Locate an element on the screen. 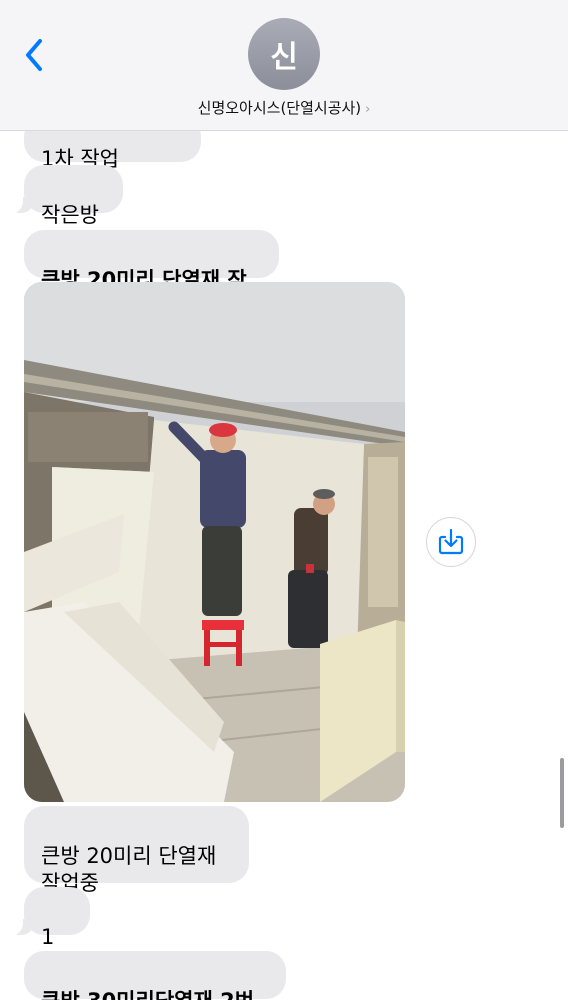 Image resolution: width=568 pixels, height=1000 pixels. message-bubble: 큰방 20미리 단열재 작업중 is located at coordinates (136, 850).